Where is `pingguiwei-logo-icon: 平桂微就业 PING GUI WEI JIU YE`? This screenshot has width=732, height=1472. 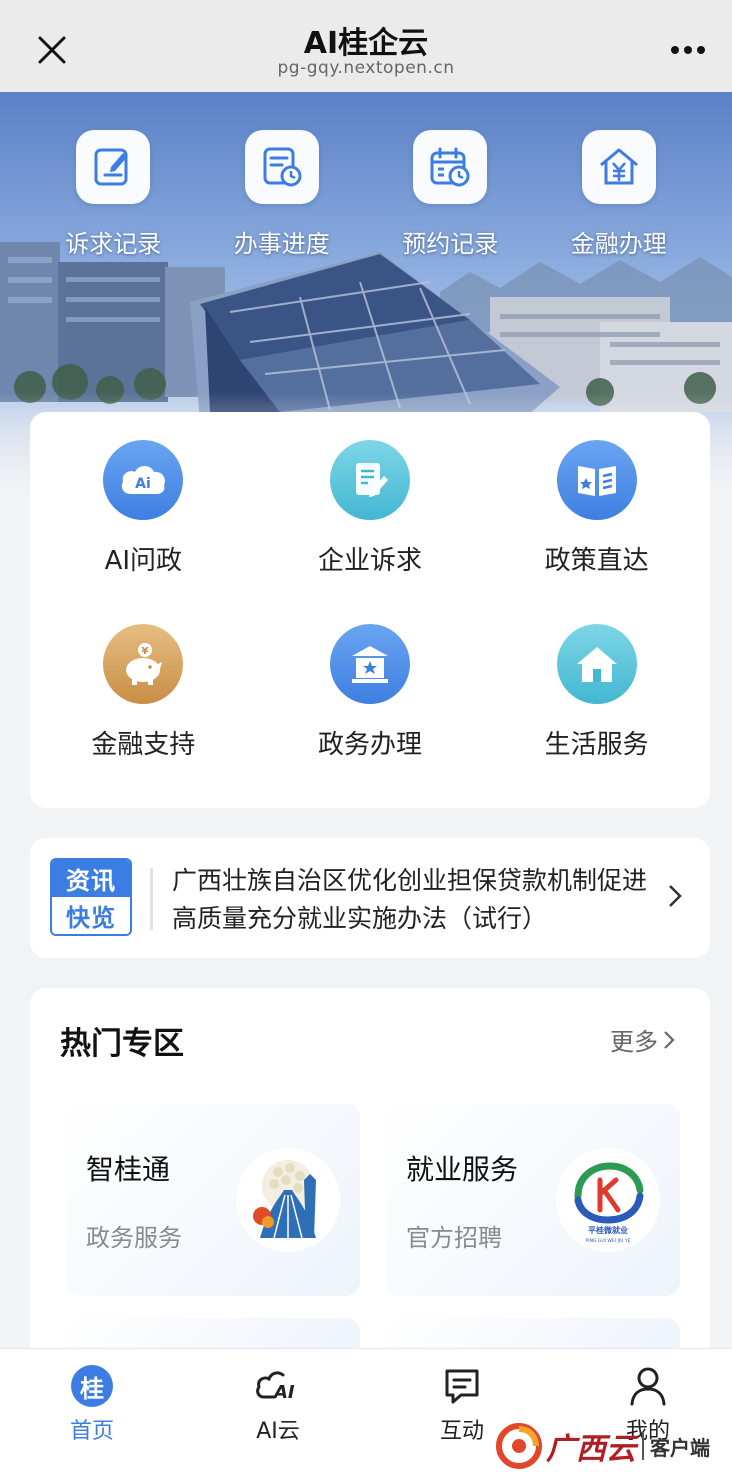 pingguiwei-logo-icon: 平桂微就业 PING GUI WEI JIU YE is located at coordinates (608, 1200).